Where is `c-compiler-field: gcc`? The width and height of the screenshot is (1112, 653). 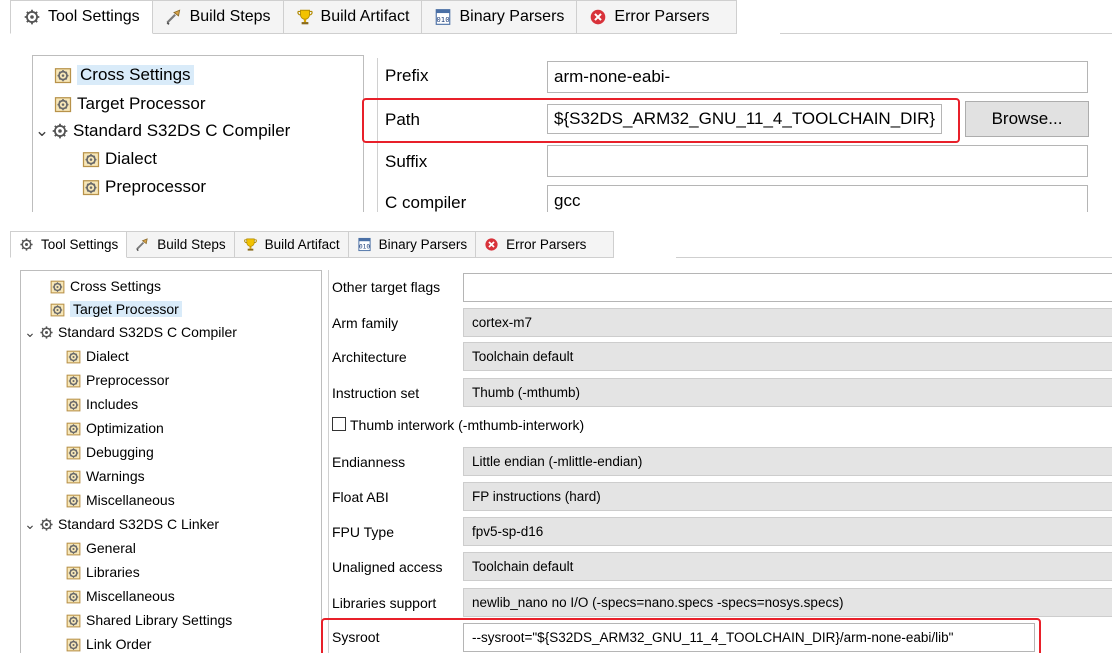
c-compiler-field: gcc is located at coordinates (817, 198).